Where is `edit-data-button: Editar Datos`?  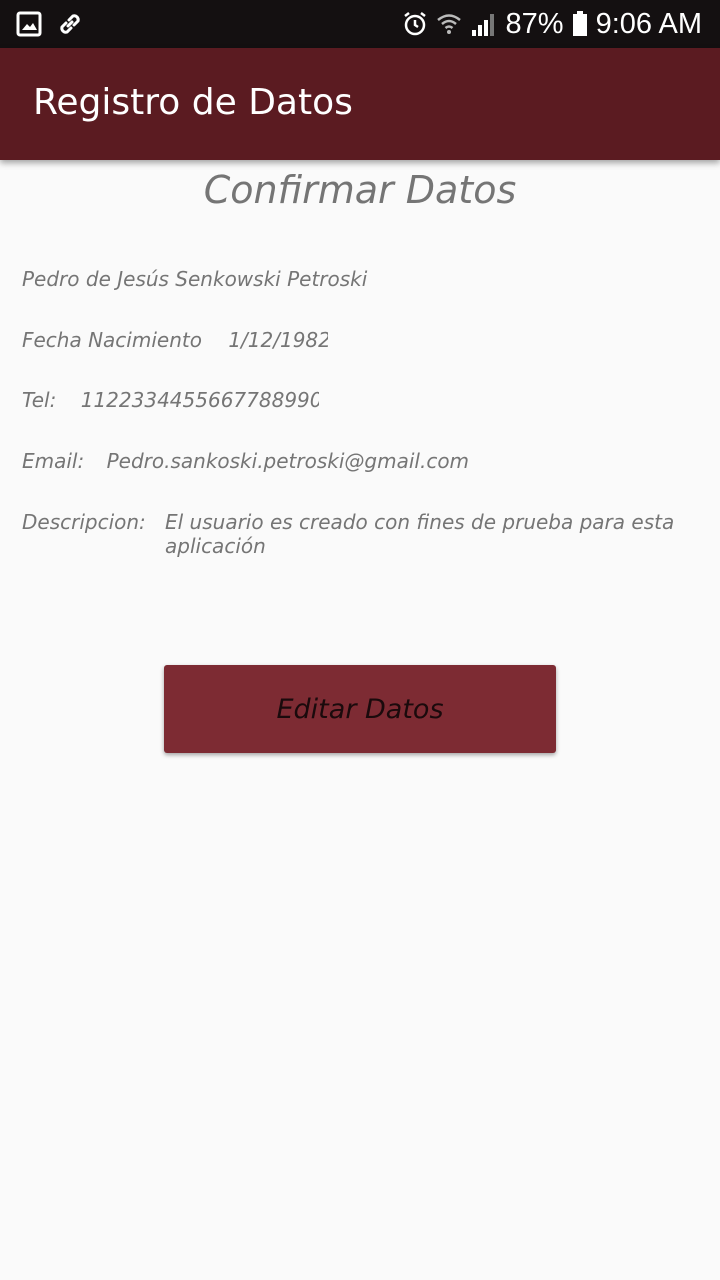 edit-data-button: Editar Datos is located at coordinates (360, 709).